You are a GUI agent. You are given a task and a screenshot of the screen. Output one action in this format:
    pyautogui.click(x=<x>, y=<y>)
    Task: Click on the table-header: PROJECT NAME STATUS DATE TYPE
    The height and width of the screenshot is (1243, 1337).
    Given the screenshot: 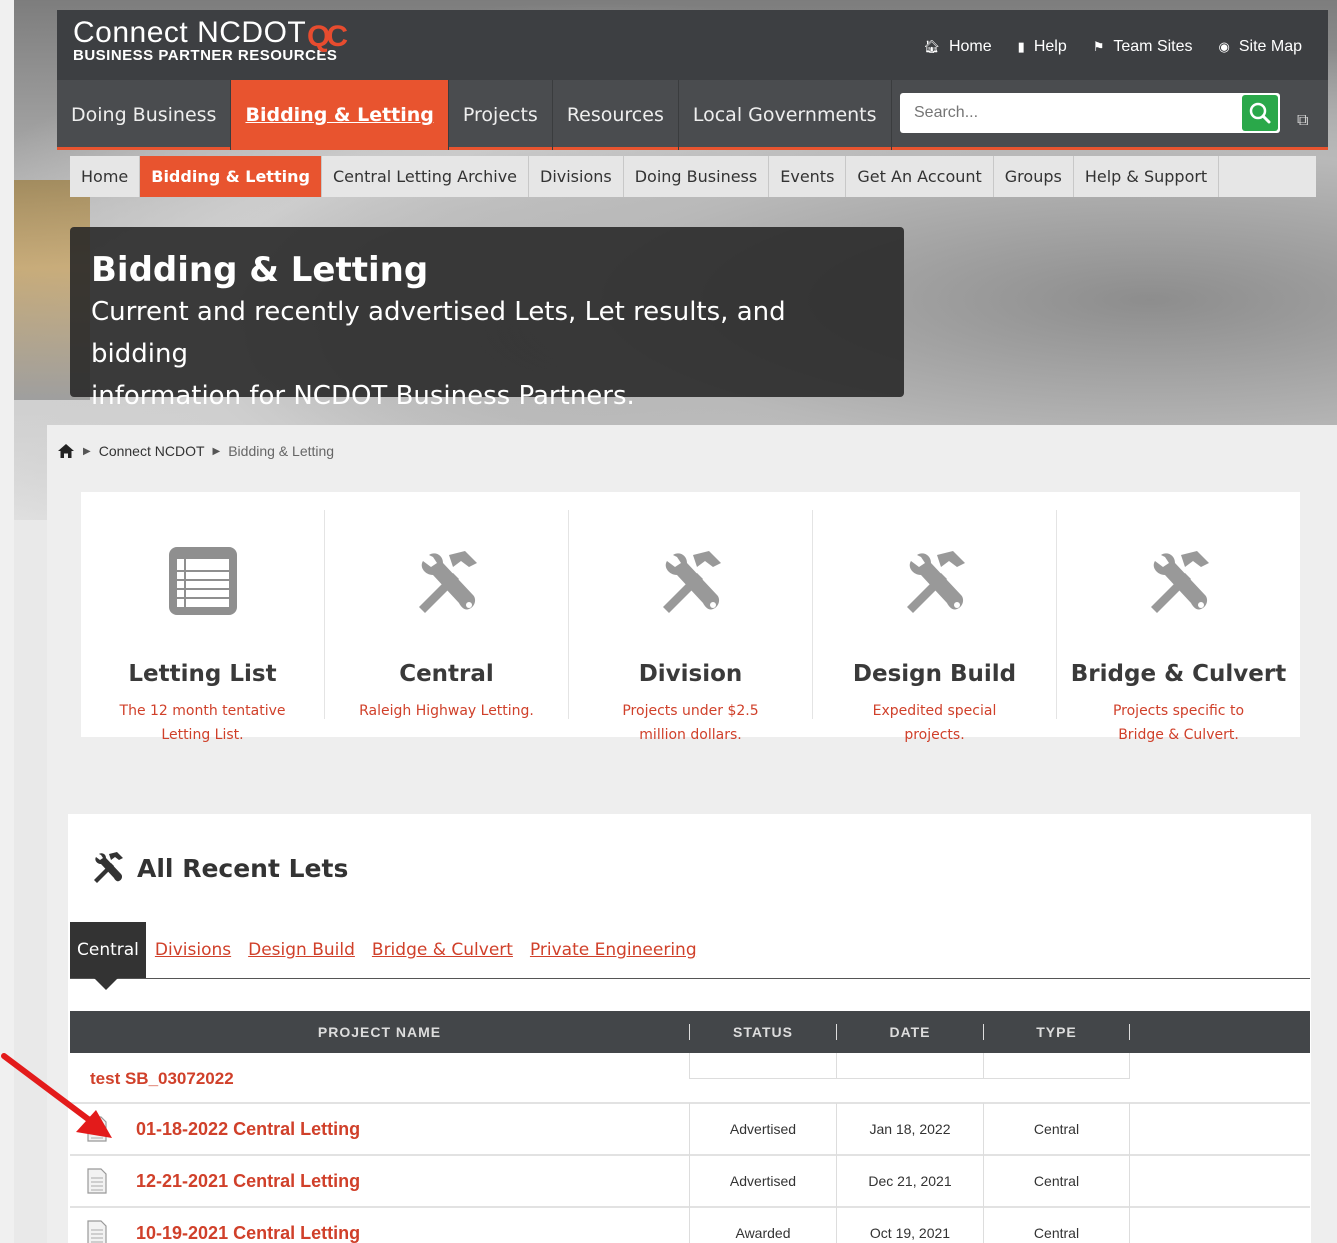 What is the action you would take?
    pyautogui.click(x=690, y=1032)
    